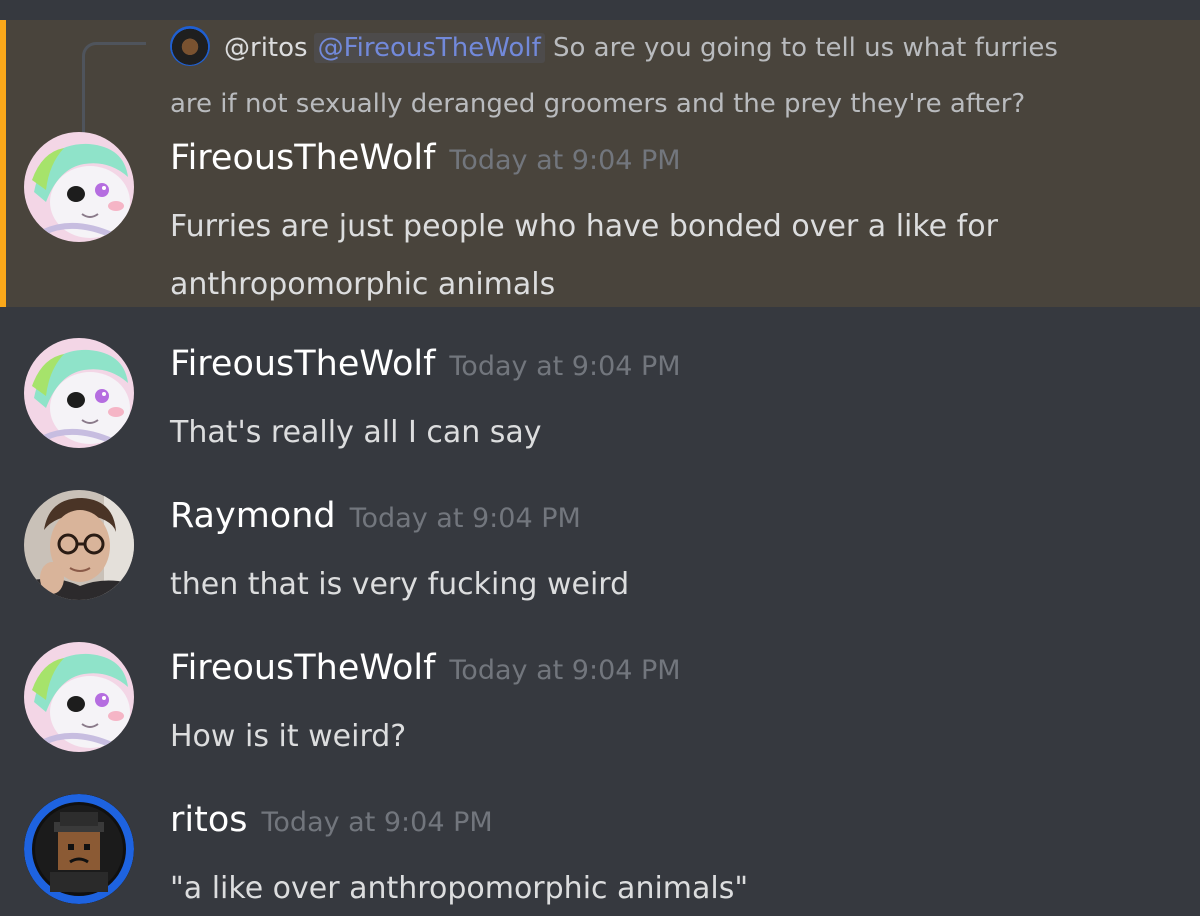 The width and height of the screenshot is (1200, 916). Describe the element at coordinates (3, 163) in the screenshot. I see `mention-highlight-bar` at that location.